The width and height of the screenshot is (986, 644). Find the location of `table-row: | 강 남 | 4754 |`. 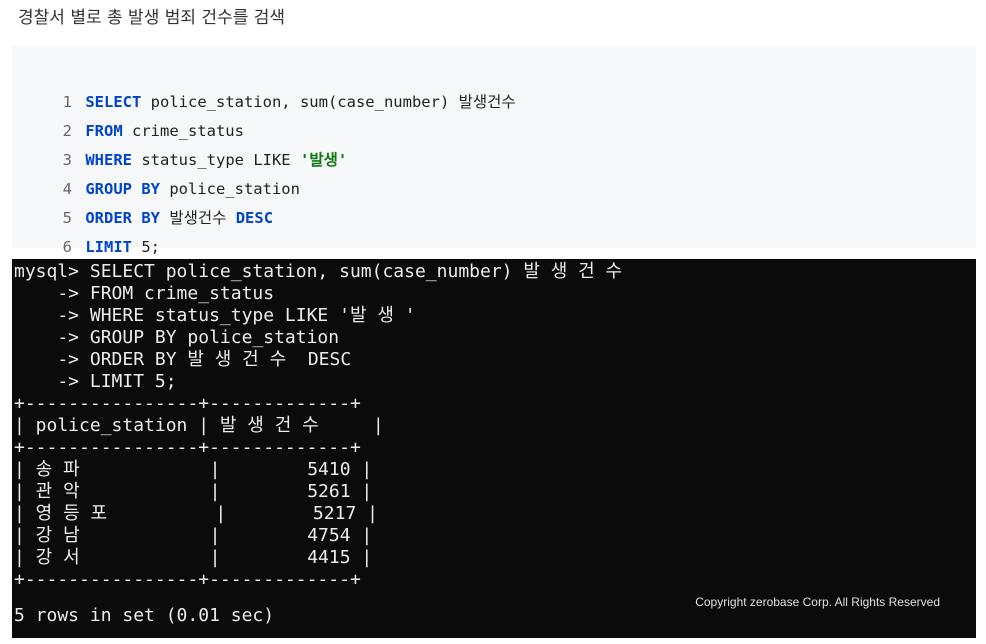

table-row: | 강 남 | 4754 | is located at coordinates (193, 535).